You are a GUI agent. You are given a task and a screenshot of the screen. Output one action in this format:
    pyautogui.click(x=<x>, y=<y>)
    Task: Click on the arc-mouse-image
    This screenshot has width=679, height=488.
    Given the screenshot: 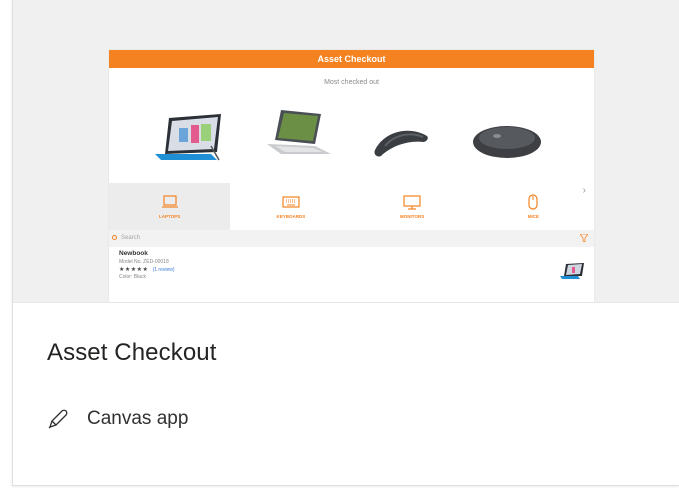 What is the action you would take?
    pyautogui.click(x=401, y=143)
    